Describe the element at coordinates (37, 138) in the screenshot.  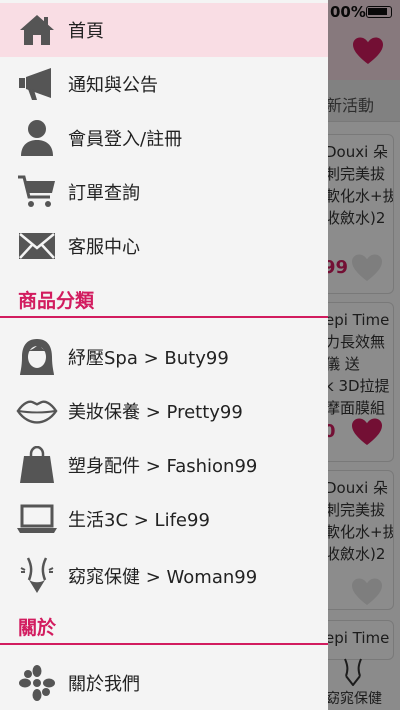
I see `user-icon` at that location.